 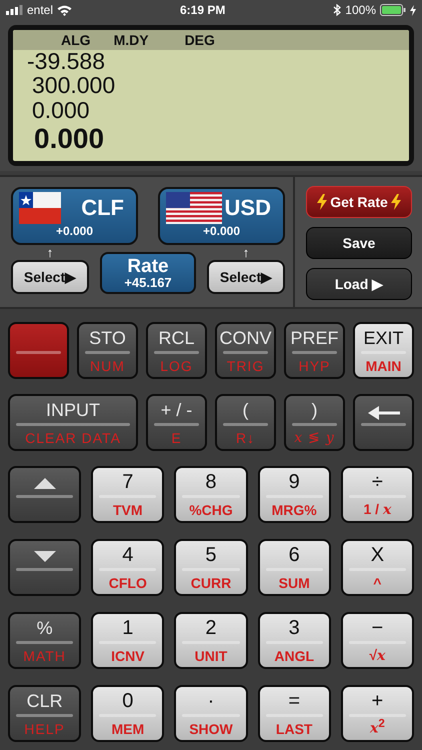 I want to click on calculator-key: + x$^{2}$, so click(x=377, y=713).